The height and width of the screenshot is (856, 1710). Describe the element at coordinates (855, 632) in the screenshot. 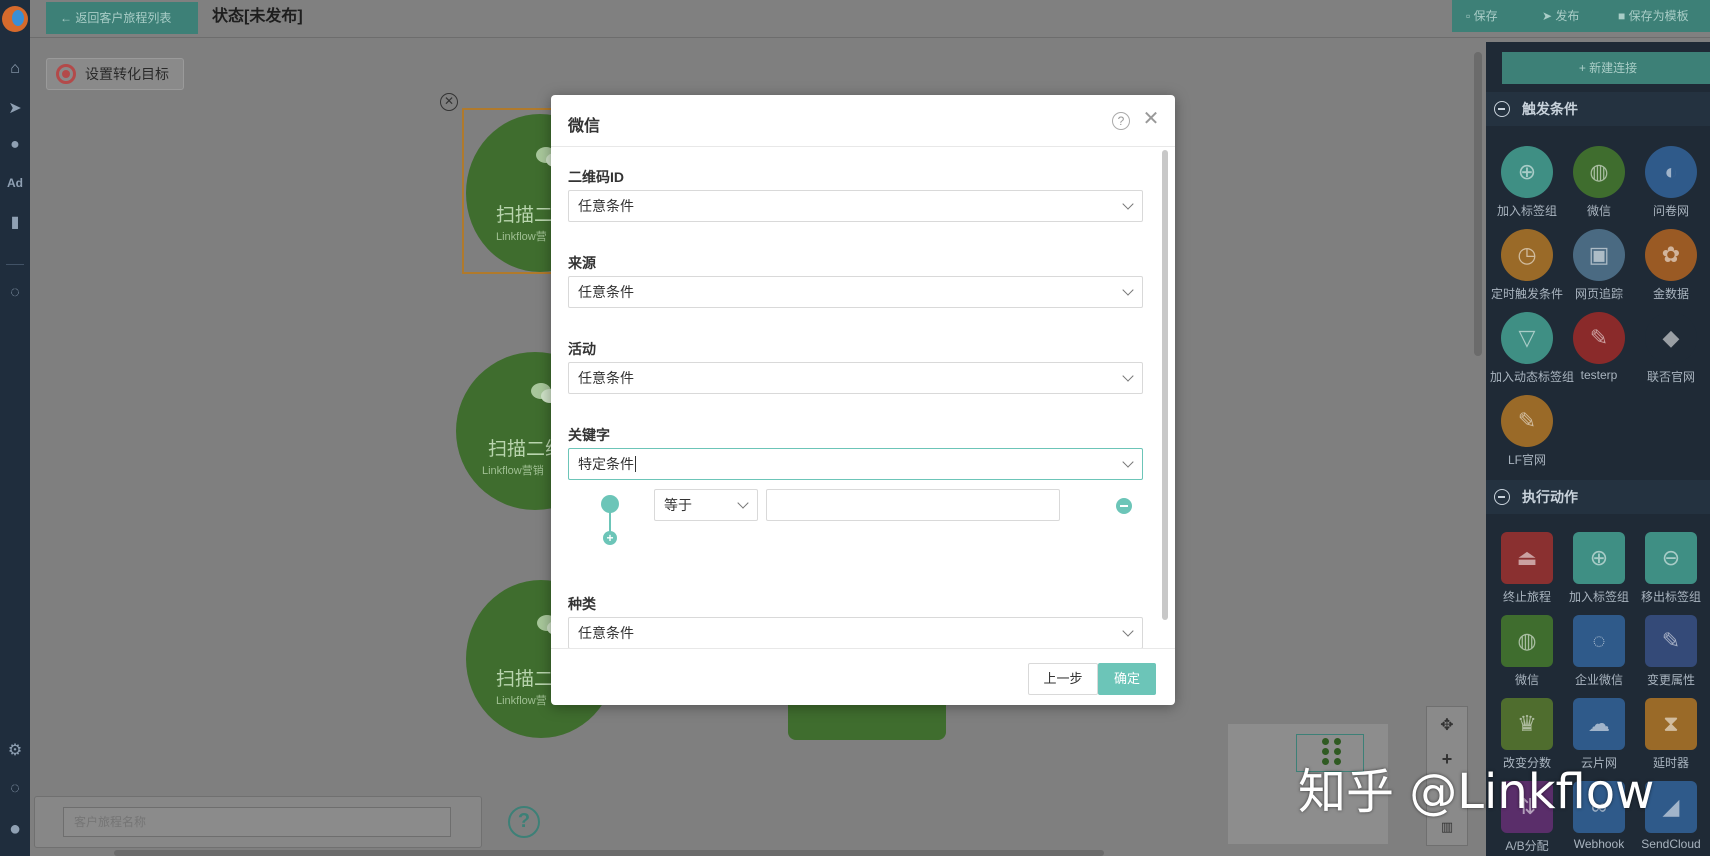

I see `type-select: 任意条件` at that location.